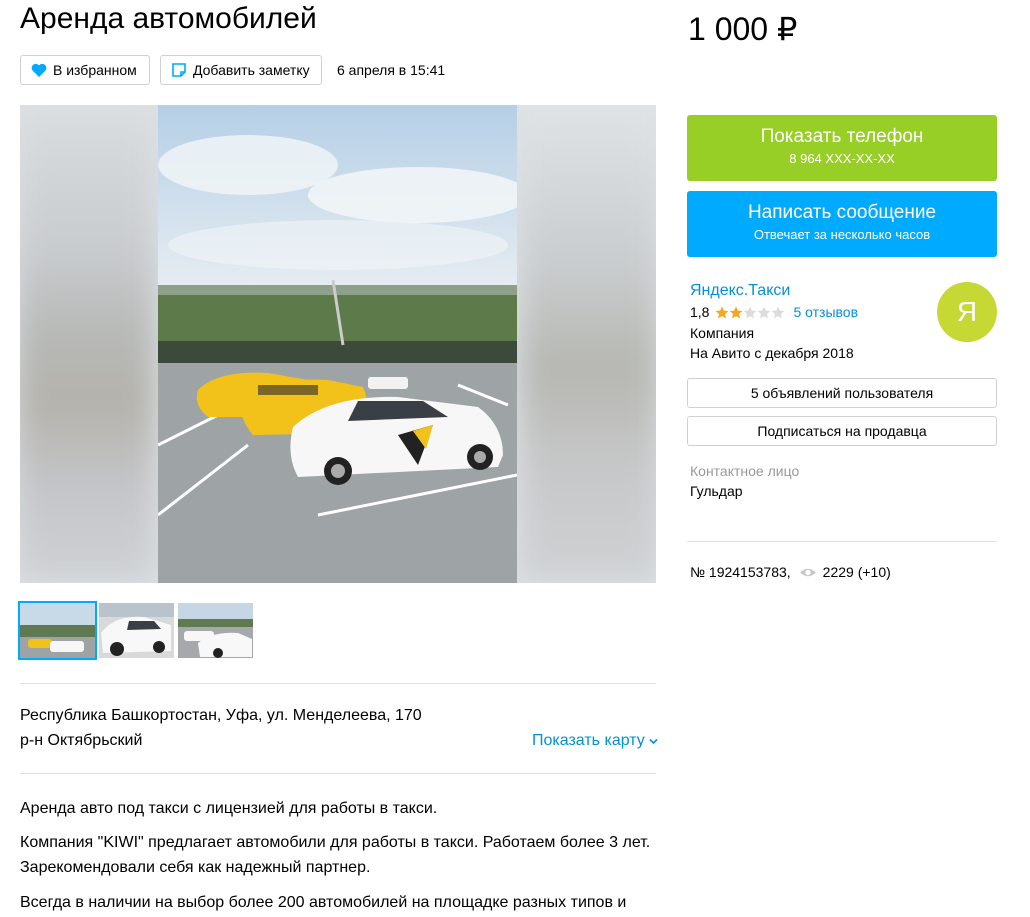 This screenshot has width=1030, height=917. What do you see at coordinates (842, 431) in the screenshot?
I see `subscribe-seller-button: Подписаться на продавца` at bounding box center [842, 431].